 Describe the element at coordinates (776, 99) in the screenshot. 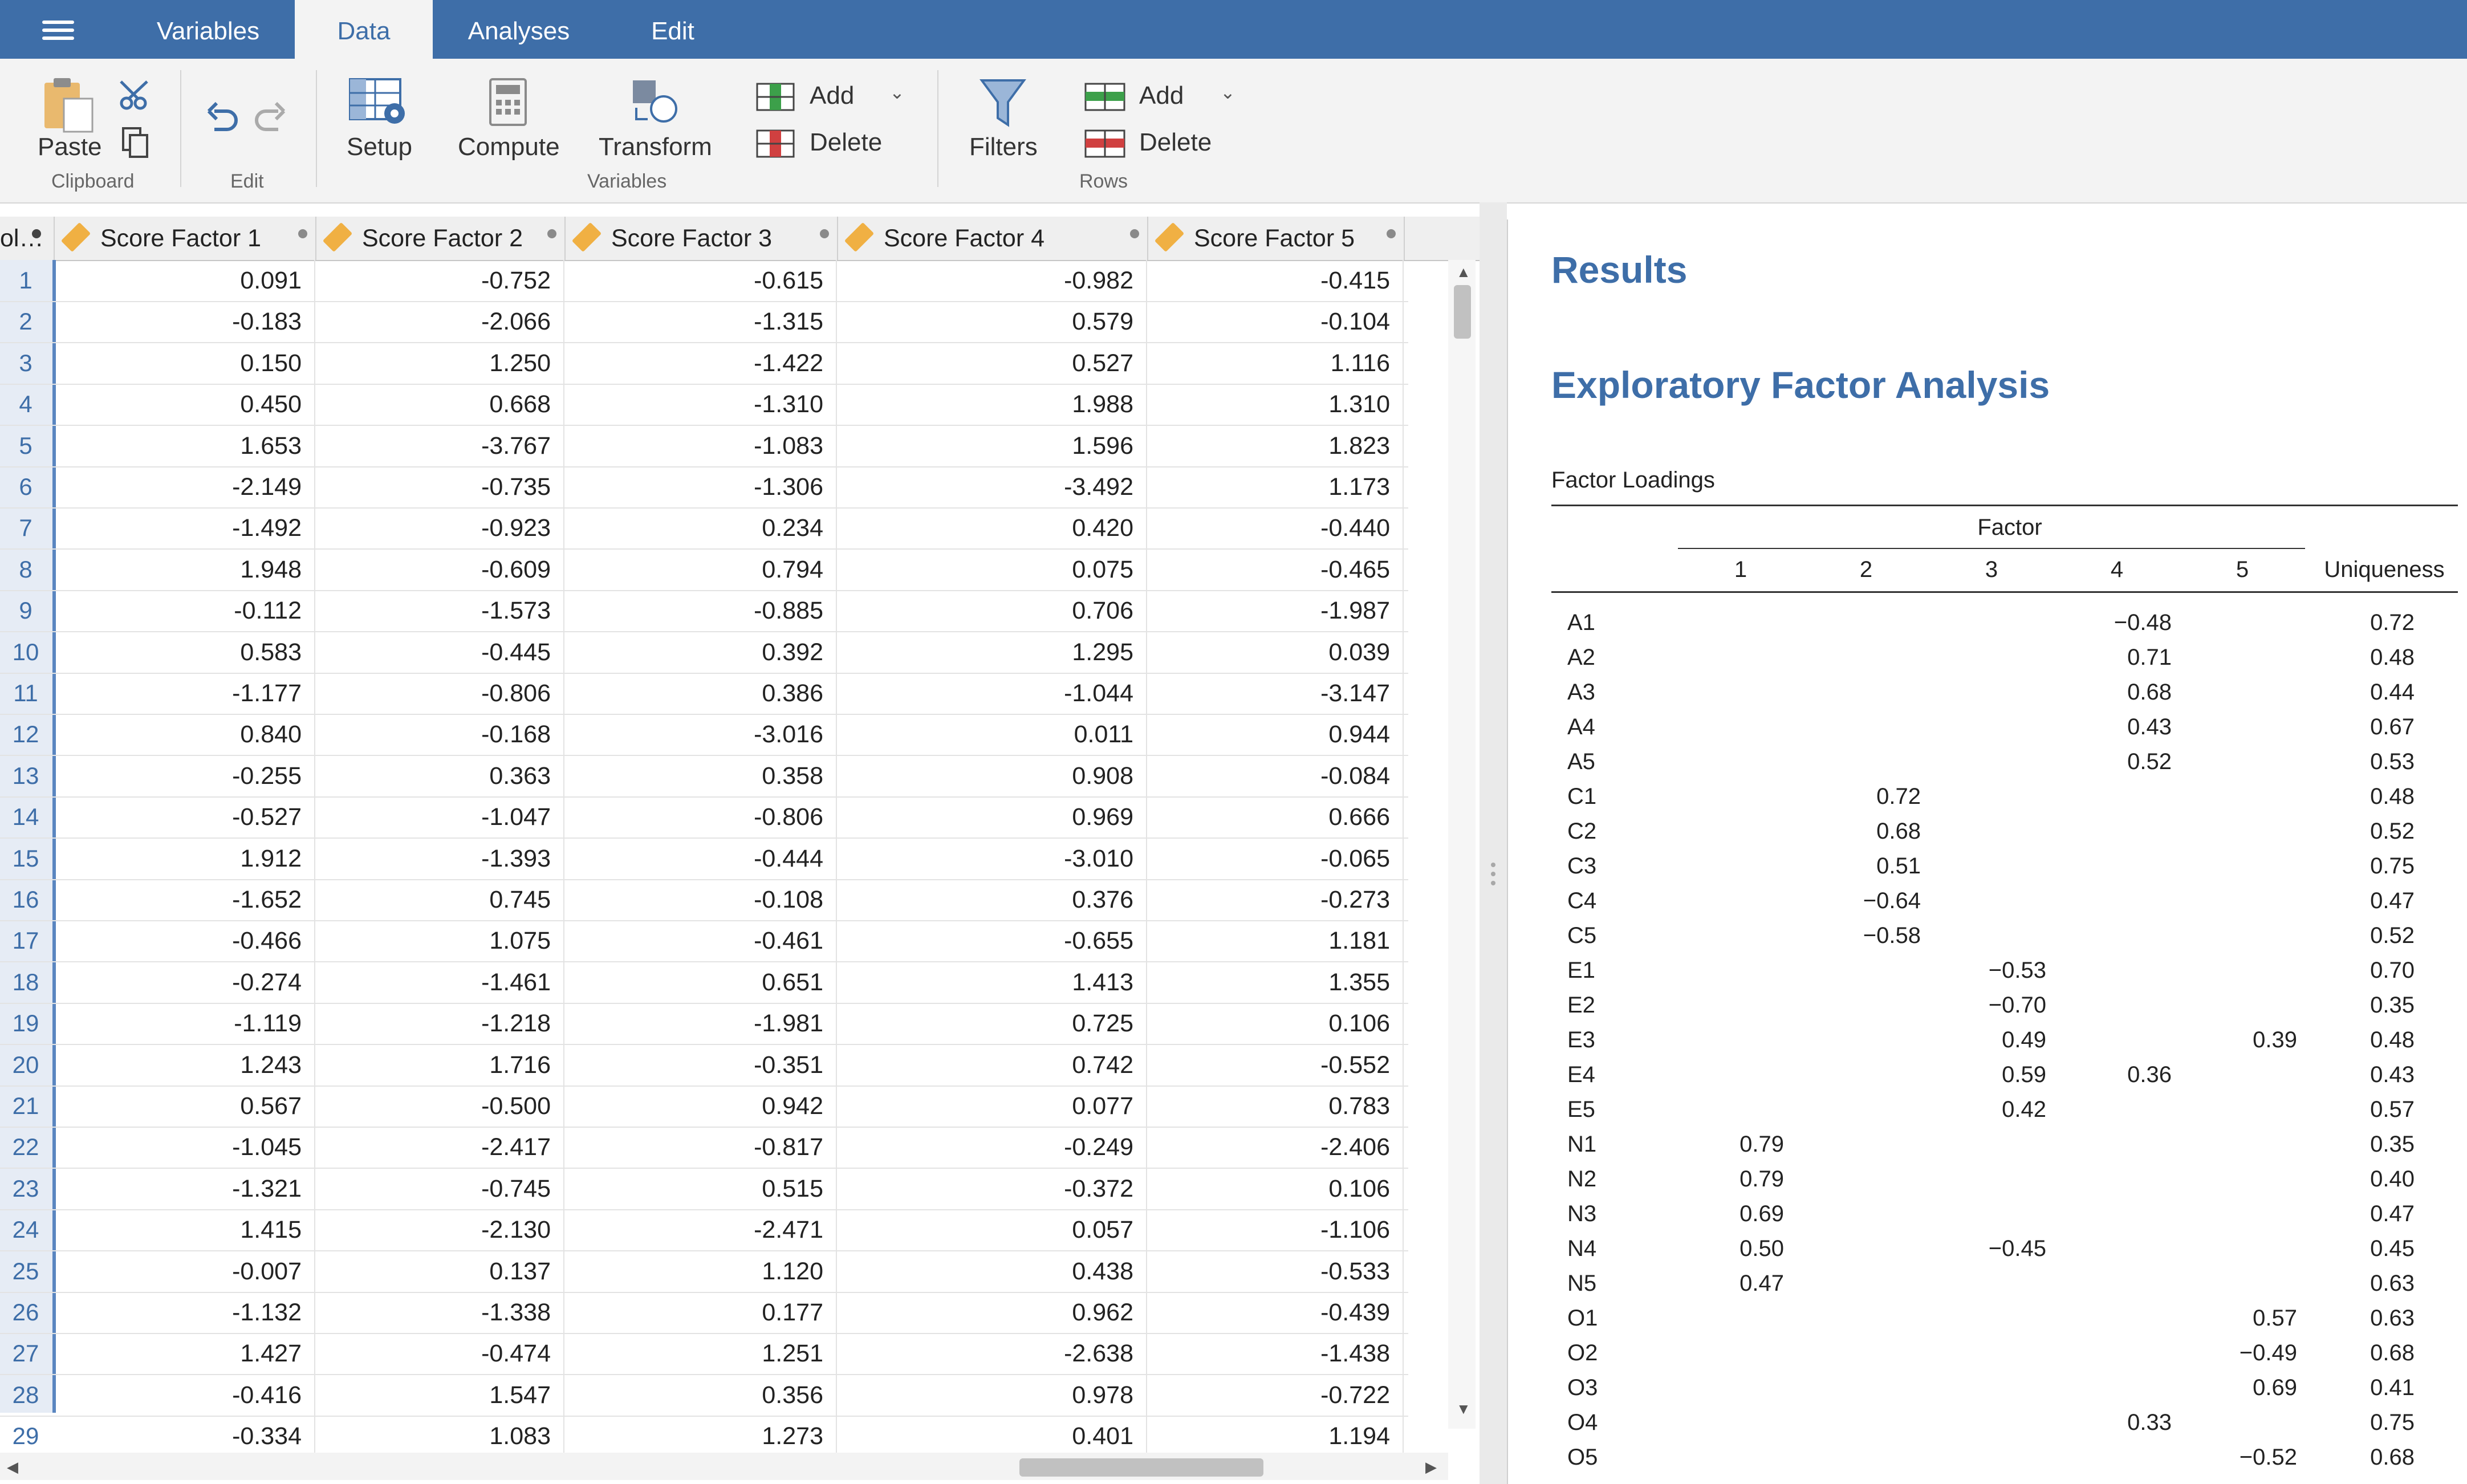

I see `add-variable-icon` at that location.